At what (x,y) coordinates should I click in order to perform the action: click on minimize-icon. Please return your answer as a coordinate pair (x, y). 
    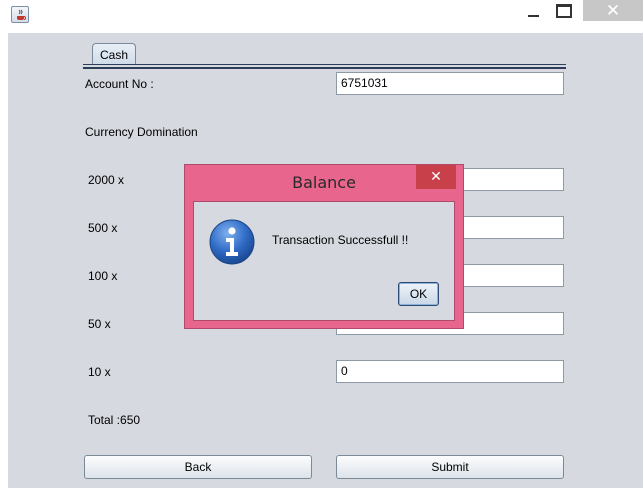
    Looking at the image, I should click on (533, 16).